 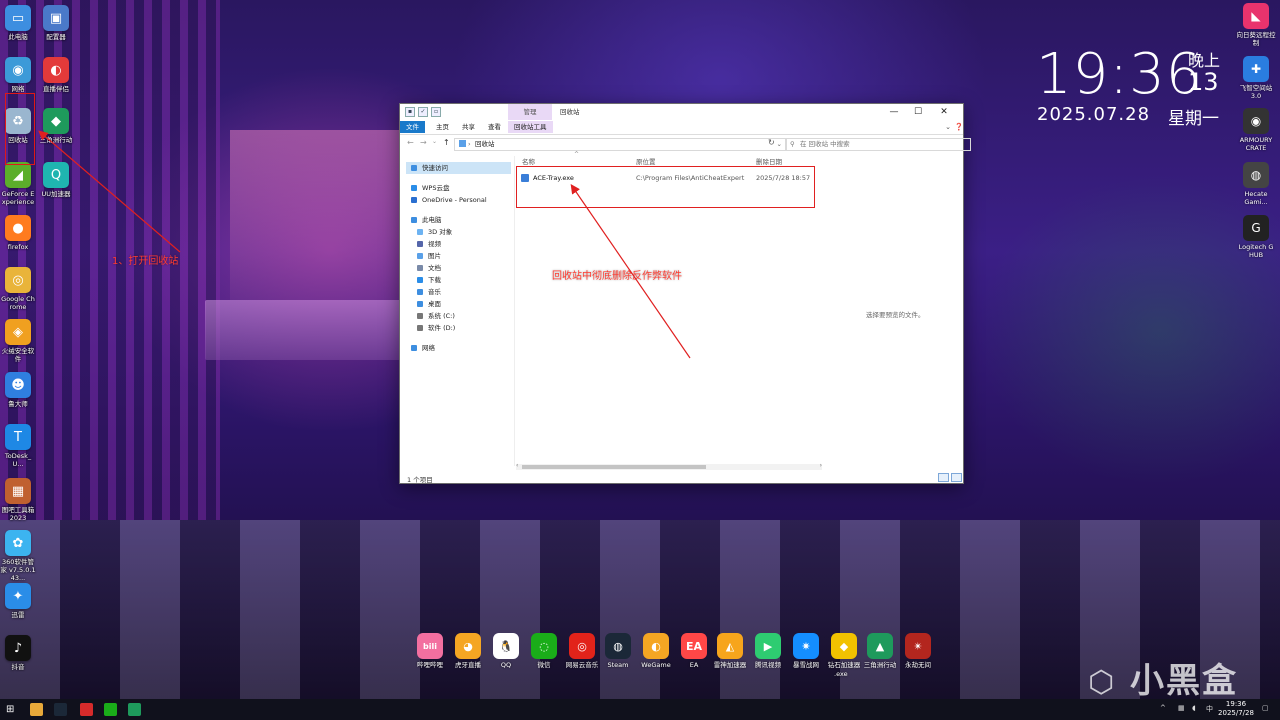 I want to click on dock-app: ◐ WeGame, so click(x=656, y=651).